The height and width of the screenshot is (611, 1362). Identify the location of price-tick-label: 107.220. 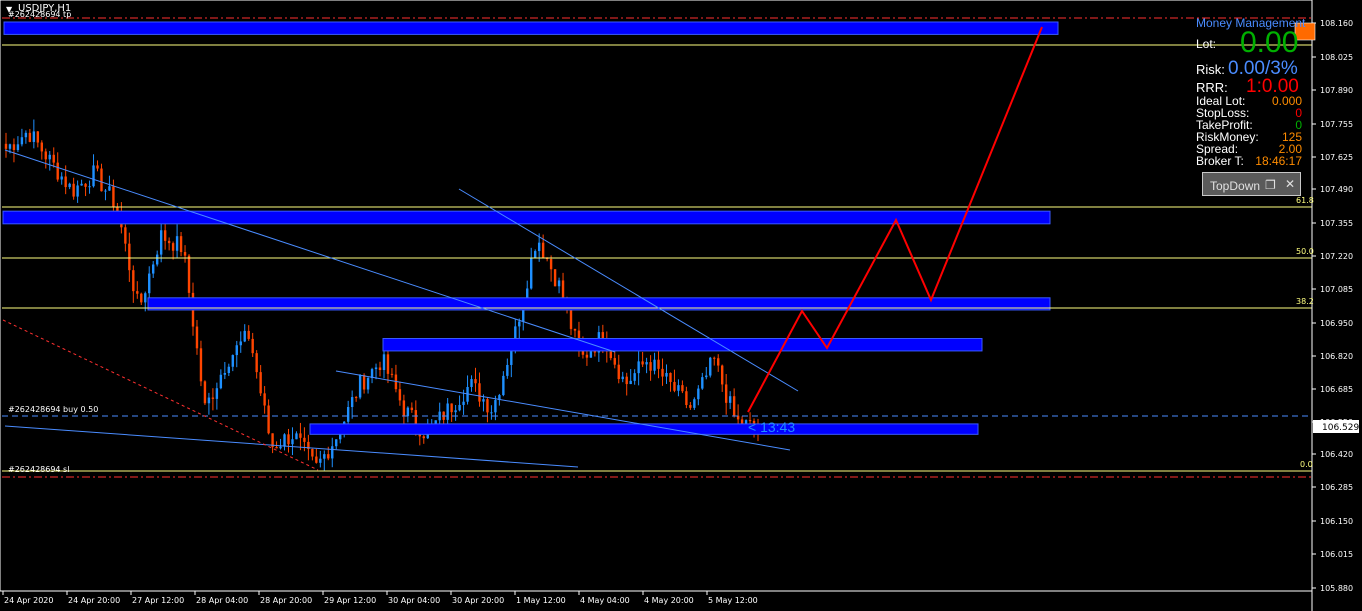
(1336, 256).